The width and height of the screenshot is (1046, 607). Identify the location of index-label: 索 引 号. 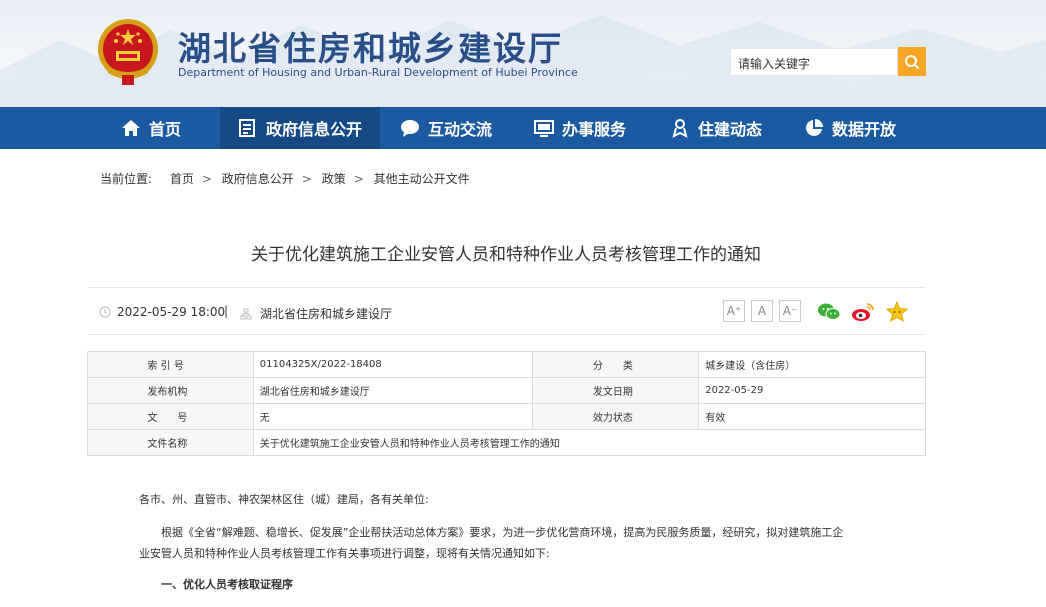
(170, 364).